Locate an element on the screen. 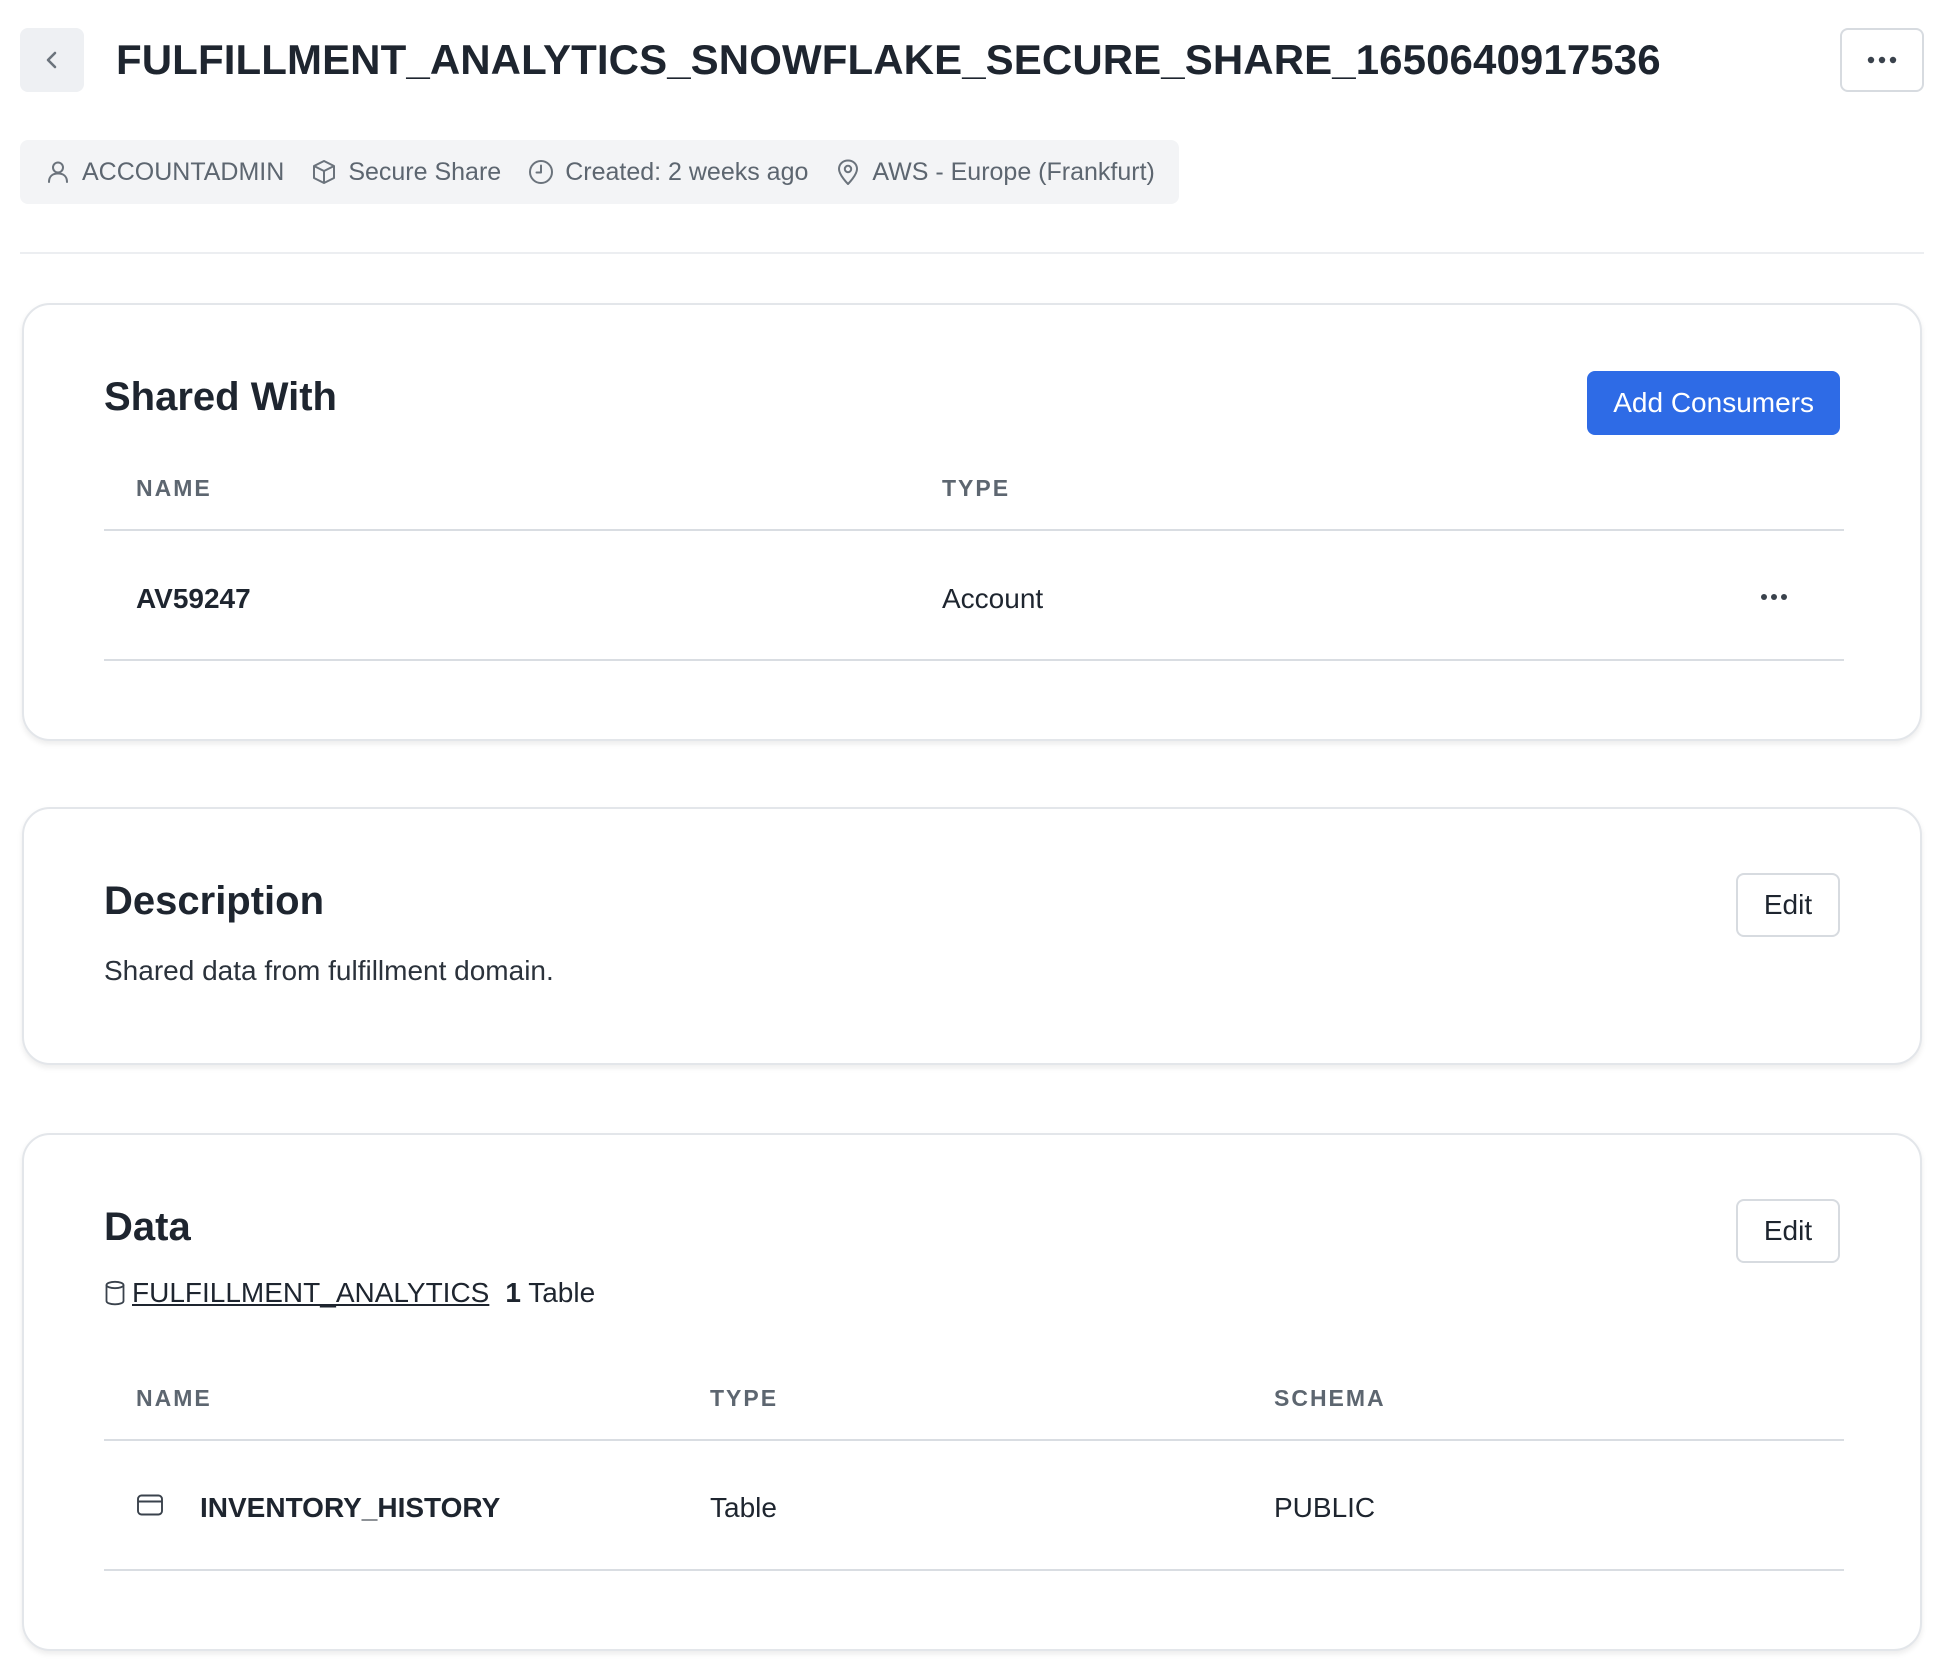  meta-role-label: ACCOUNTADMIN is located at coordinates (183, 171).